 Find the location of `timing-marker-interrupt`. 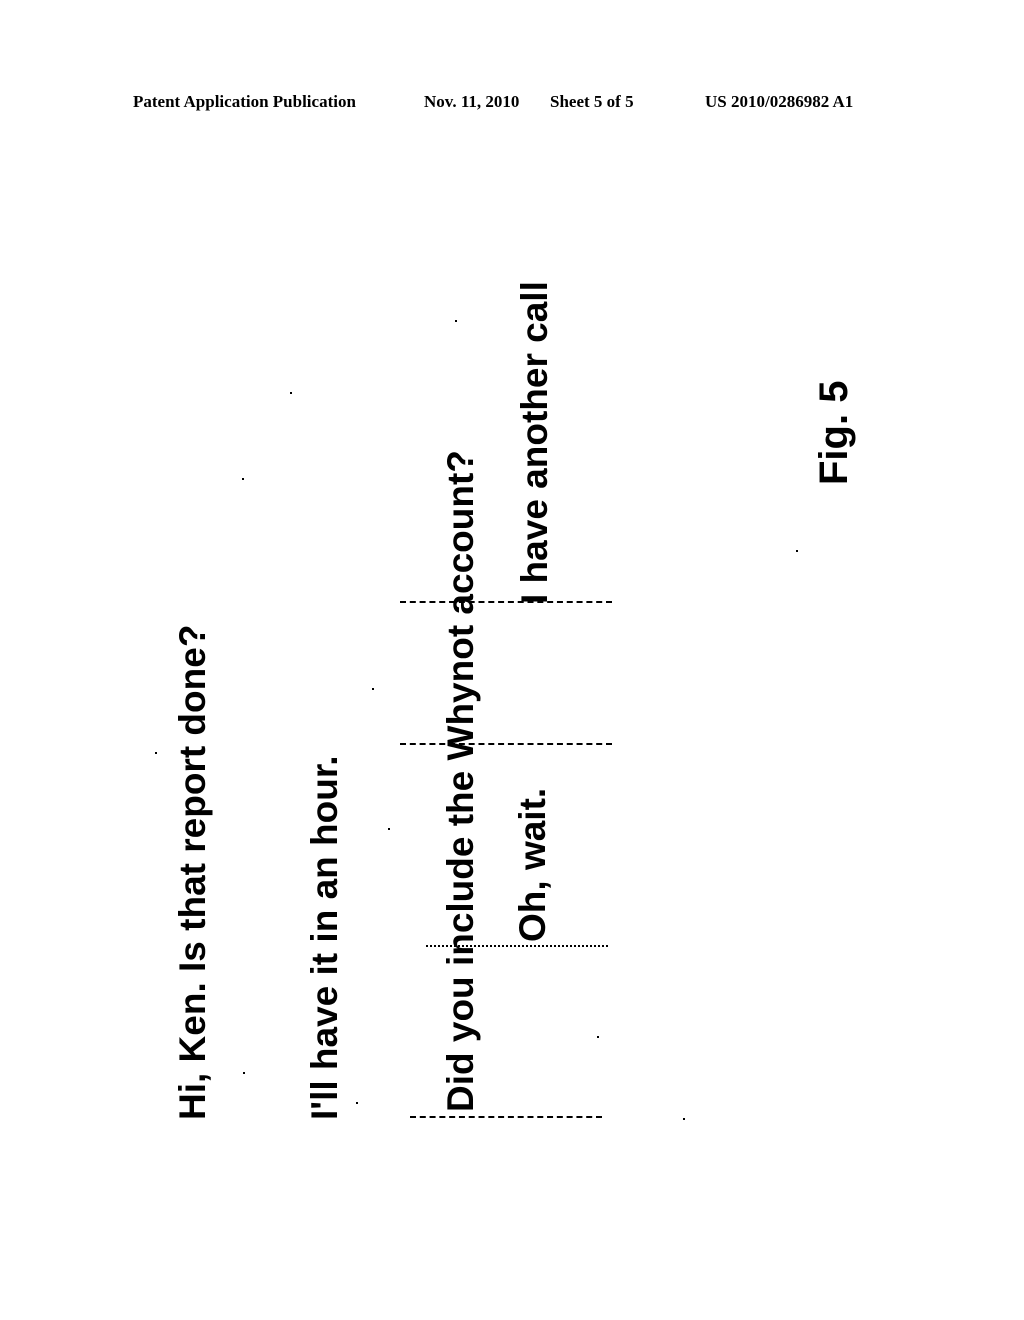

timing-marker-interrupt is located at coordinates (517, 946).